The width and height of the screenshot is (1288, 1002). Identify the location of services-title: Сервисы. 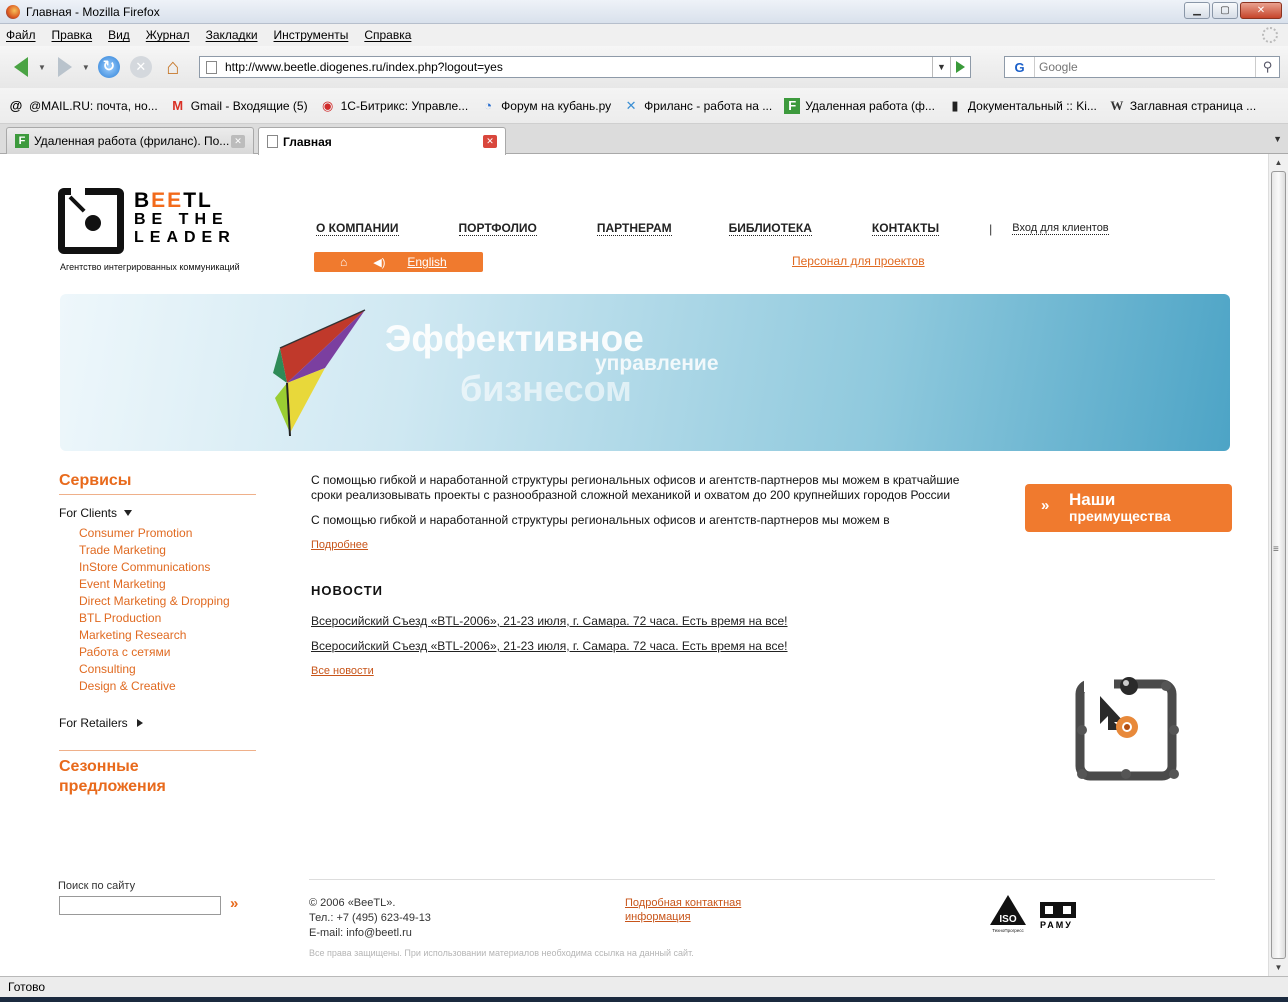
(95, 480).